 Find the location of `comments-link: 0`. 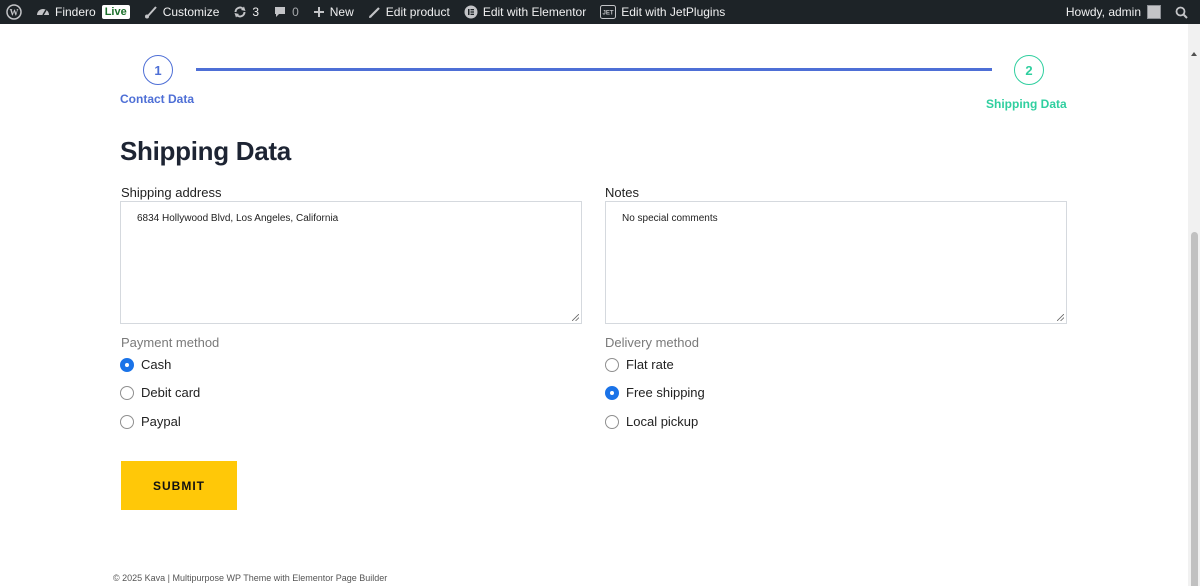

comments-link: 0 is located at coordinates (286, 12).